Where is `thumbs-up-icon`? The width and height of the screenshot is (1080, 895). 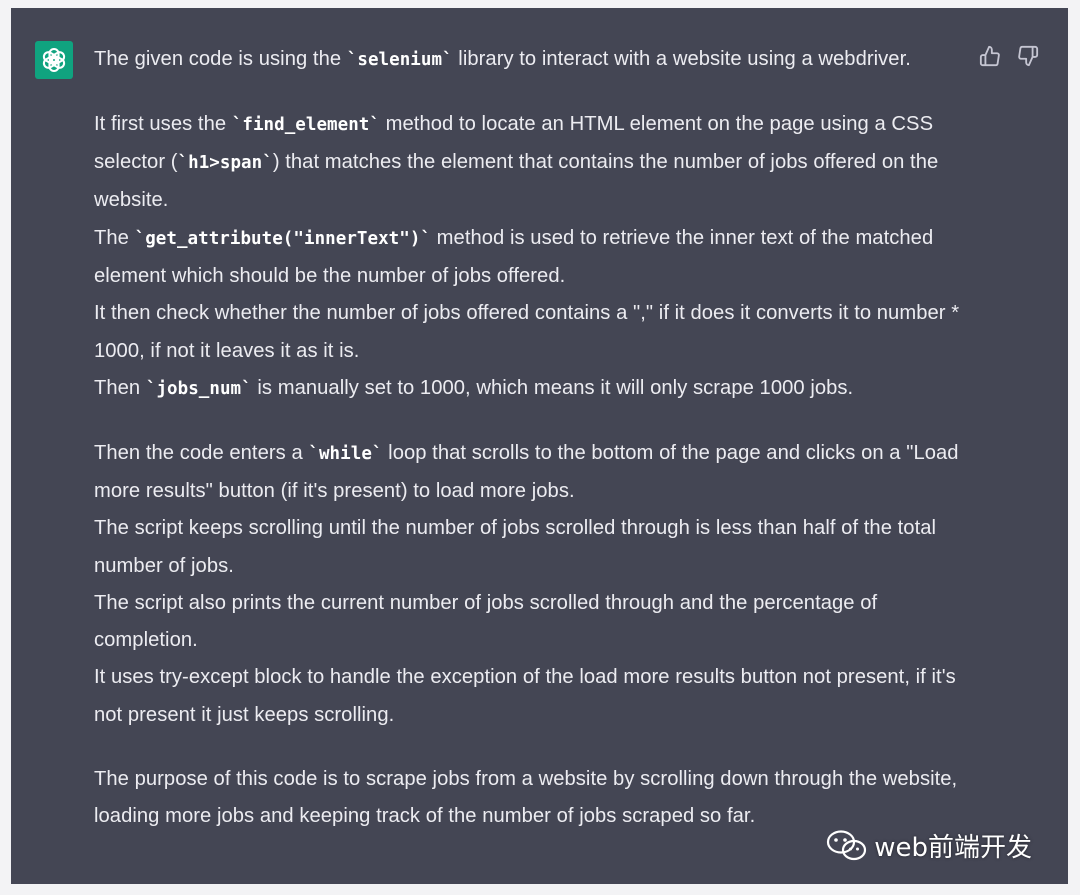
thumbs-up-icon is located at coordinates (989, 56).